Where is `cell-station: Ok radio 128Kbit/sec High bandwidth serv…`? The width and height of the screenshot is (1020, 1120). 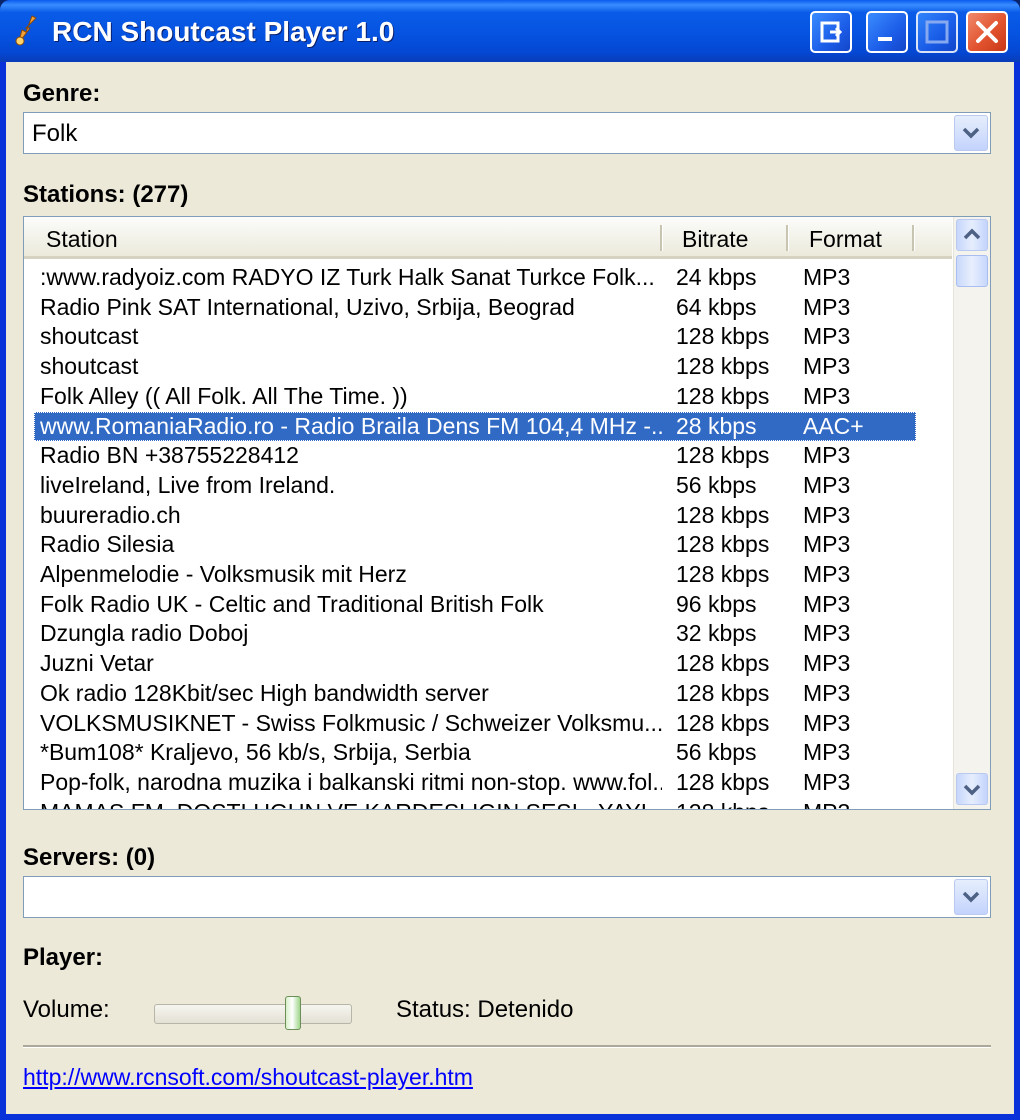 cell-station: Ok radio 128Kbit/sec High bandwidth serv… is located at coordinates (264, 692).